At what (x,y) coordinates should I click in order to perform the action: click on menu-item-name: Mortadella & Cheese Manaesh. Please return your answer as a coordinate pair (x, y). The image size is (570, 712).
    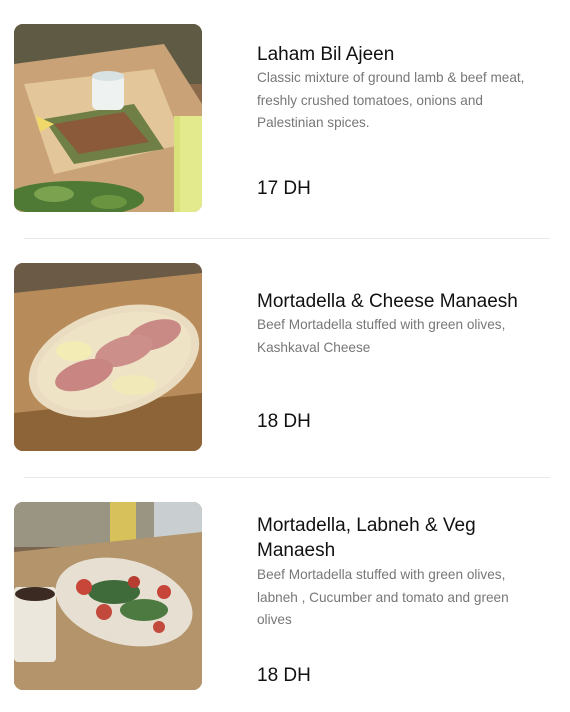
    Looking at the image, I should click on (387, 301).